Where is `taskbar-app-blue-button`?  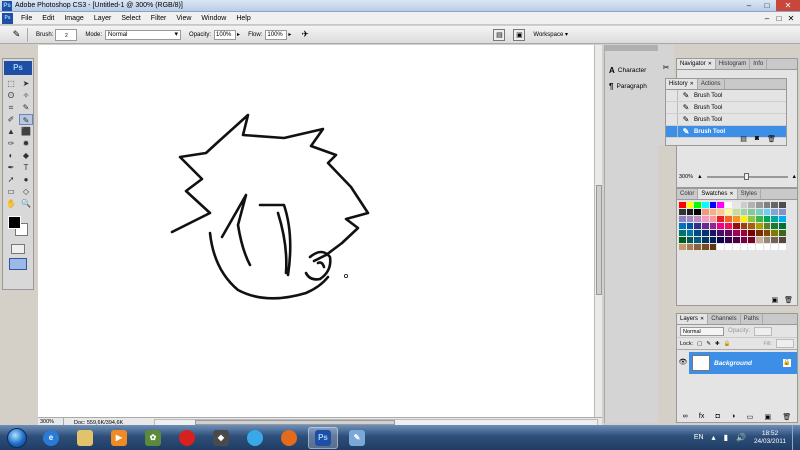
taskbar-app-blue-button is located at coordinates (255, 438).